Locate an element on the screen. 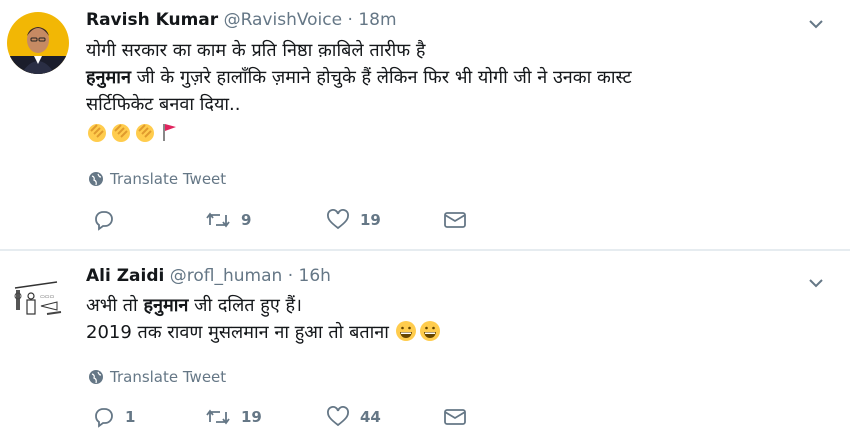 The height and width of the screenshot is (442, 850). tweet-text-line-1-post: जी दलित हुए हैं। is located at coordinates (245, 305).